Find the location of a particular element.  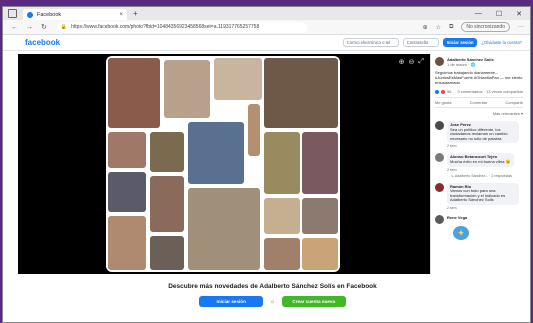

or-separator: o is located at coordinates (272, 301).